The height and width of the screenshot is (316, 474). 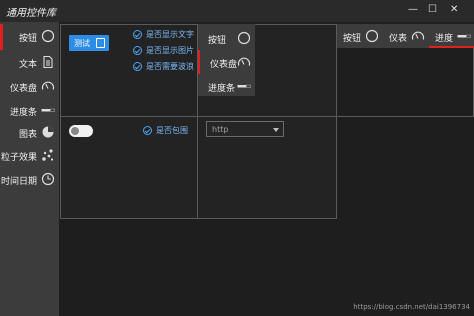 I want to click on pie-chart-icon, so click(x=48, y=132).